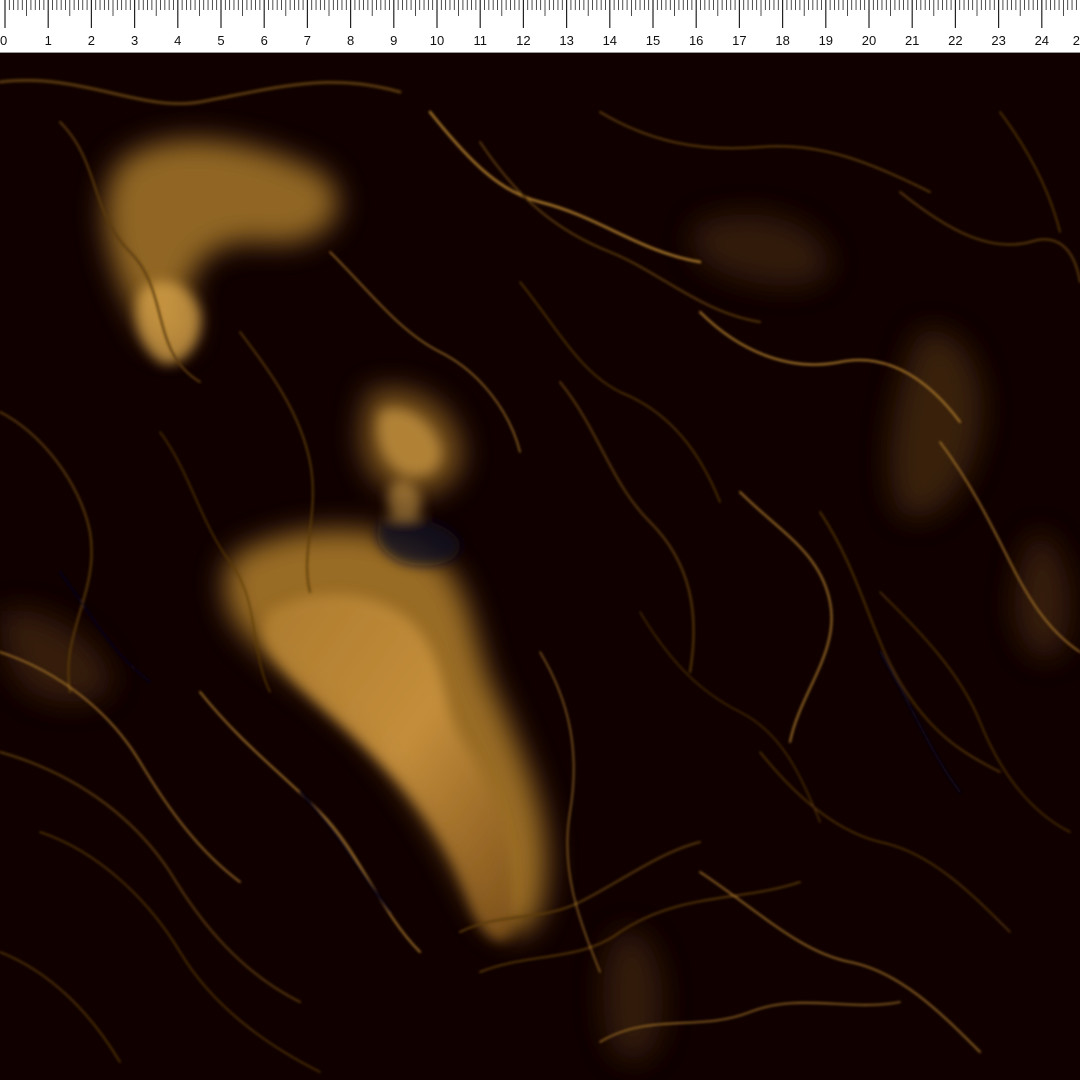 Image resolution: width=1080 pixels, height=1080 pixels. I want to click on ruler-label: 9, so click(393, 40).